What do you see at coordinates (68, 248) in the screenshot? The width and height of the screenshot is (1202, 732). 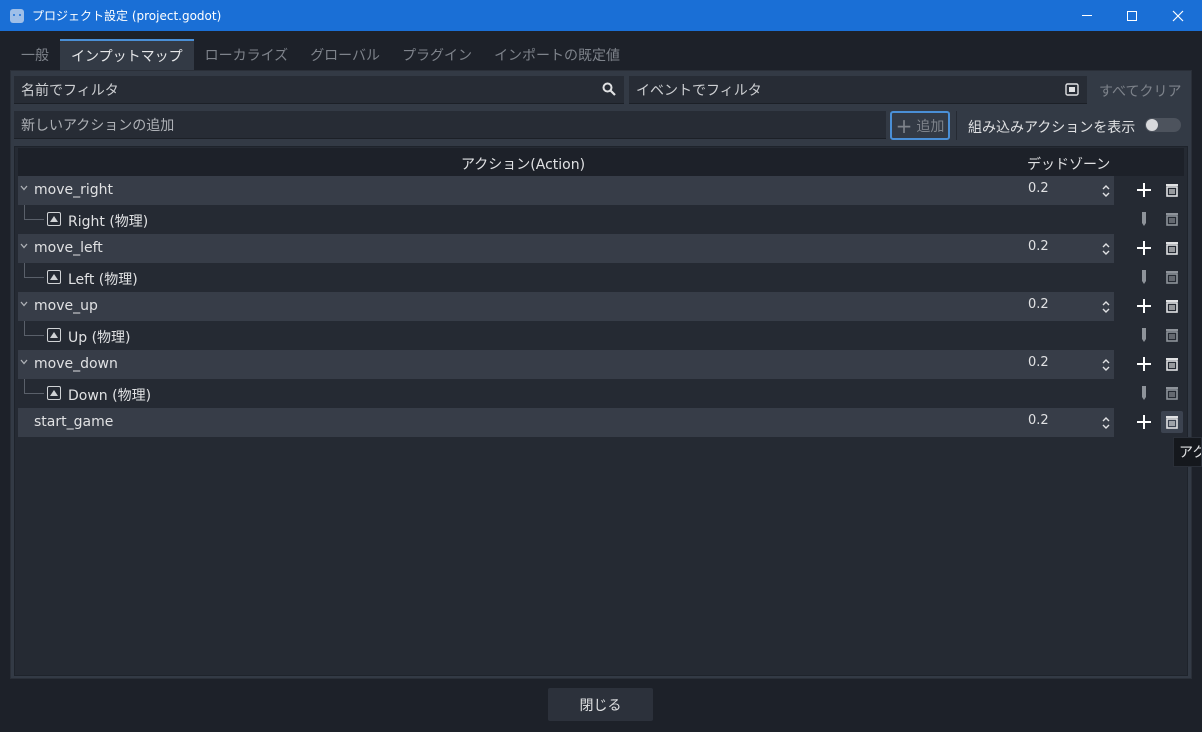 I see `action-name: move_left` at bounding box center [68, 248].